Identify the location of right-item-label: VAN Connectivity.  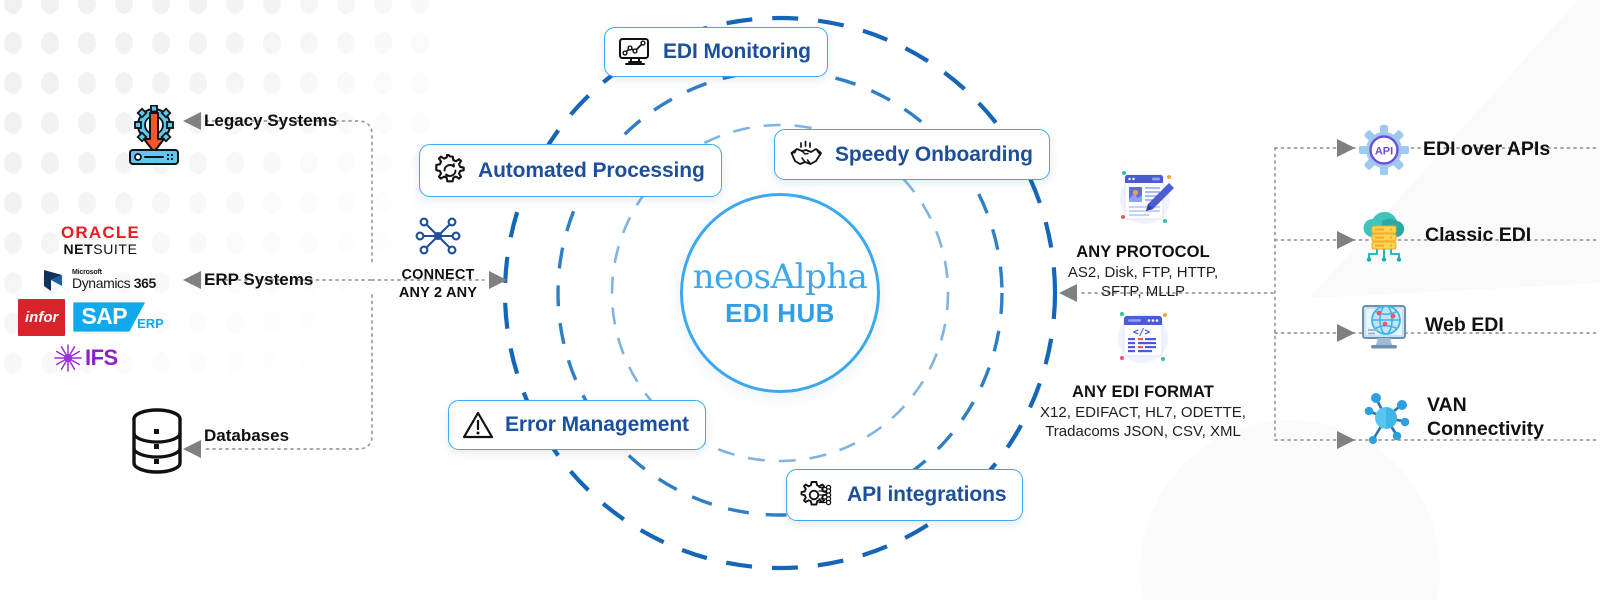
(1486, 417).